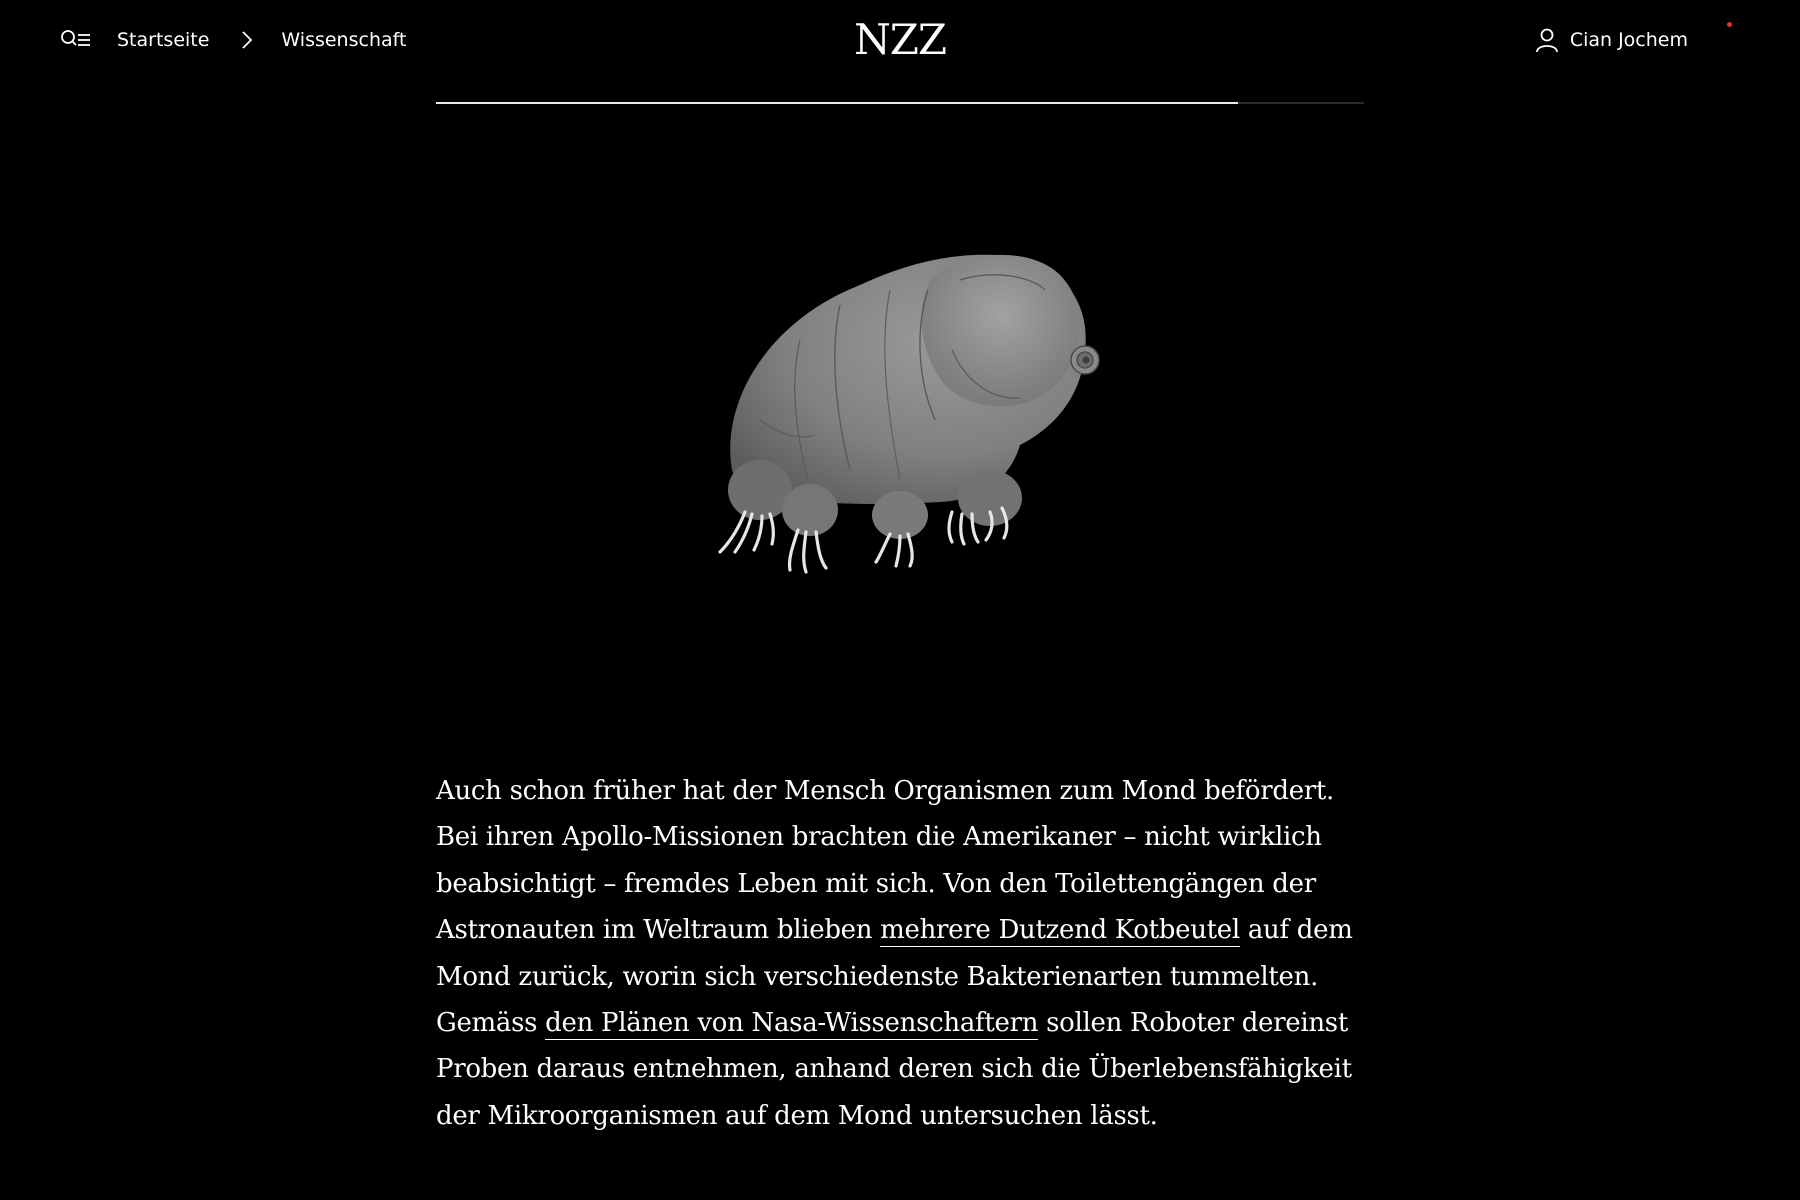  Describe the element at coordinates (1729, 24) in the screenshot. I see `notification-dot` at that location.